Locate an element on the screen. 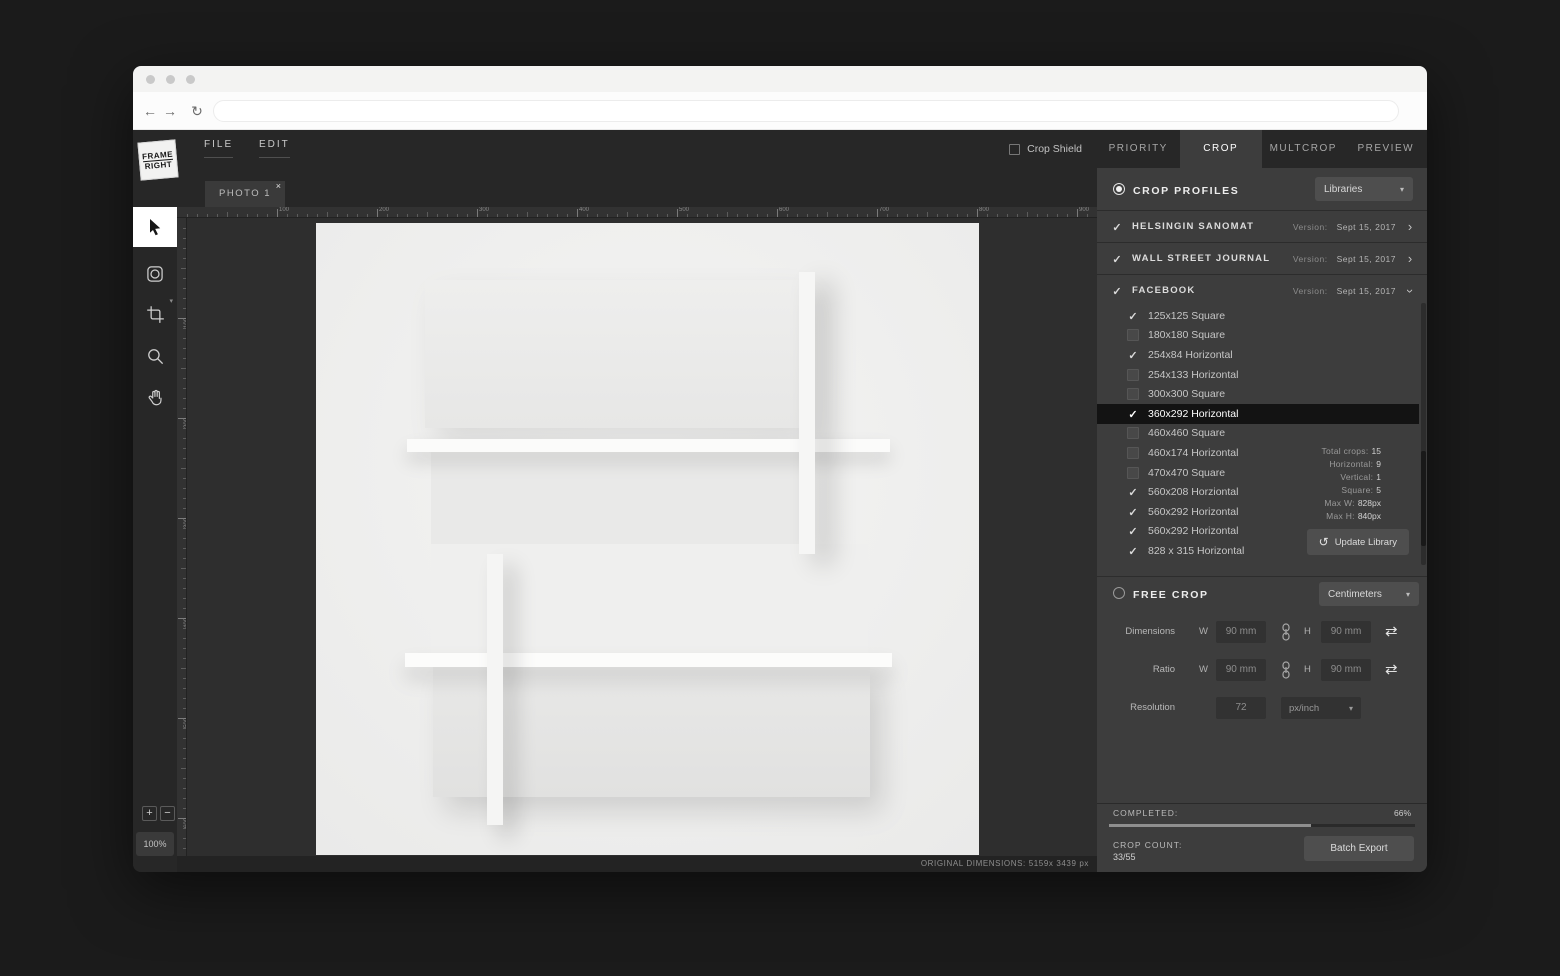  crop-size-row: ✓ 360x292 Horizontal is located at coordinates (1258, 413).